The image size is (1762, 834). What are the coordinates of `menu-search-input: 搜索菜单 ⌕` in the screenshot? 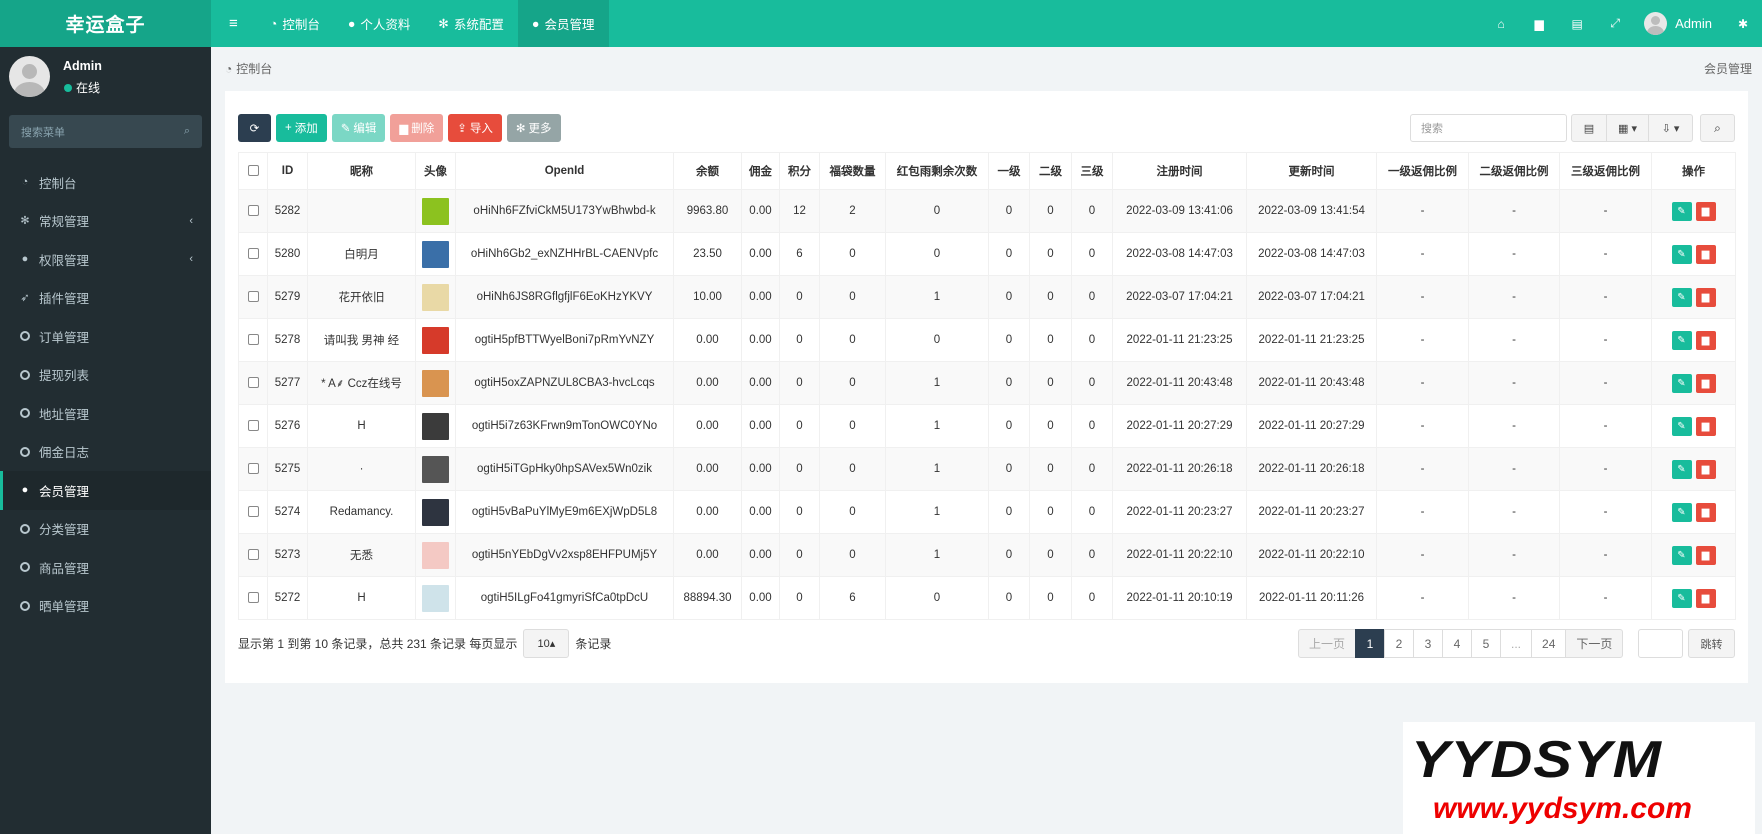 It's located at (105, 131).